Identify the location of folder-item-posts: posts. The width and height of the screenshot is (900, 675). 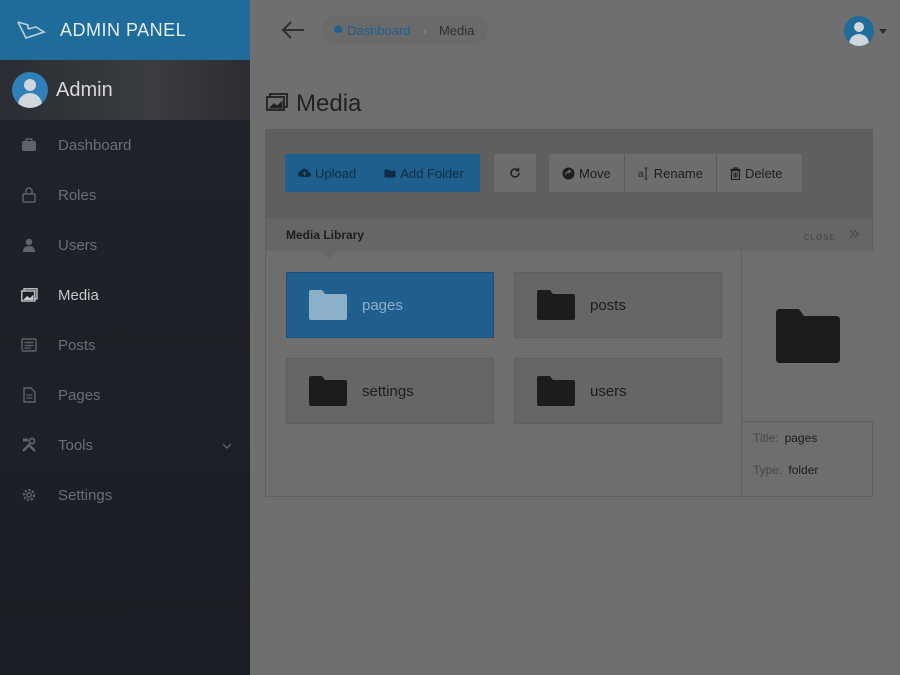
(618, 305).